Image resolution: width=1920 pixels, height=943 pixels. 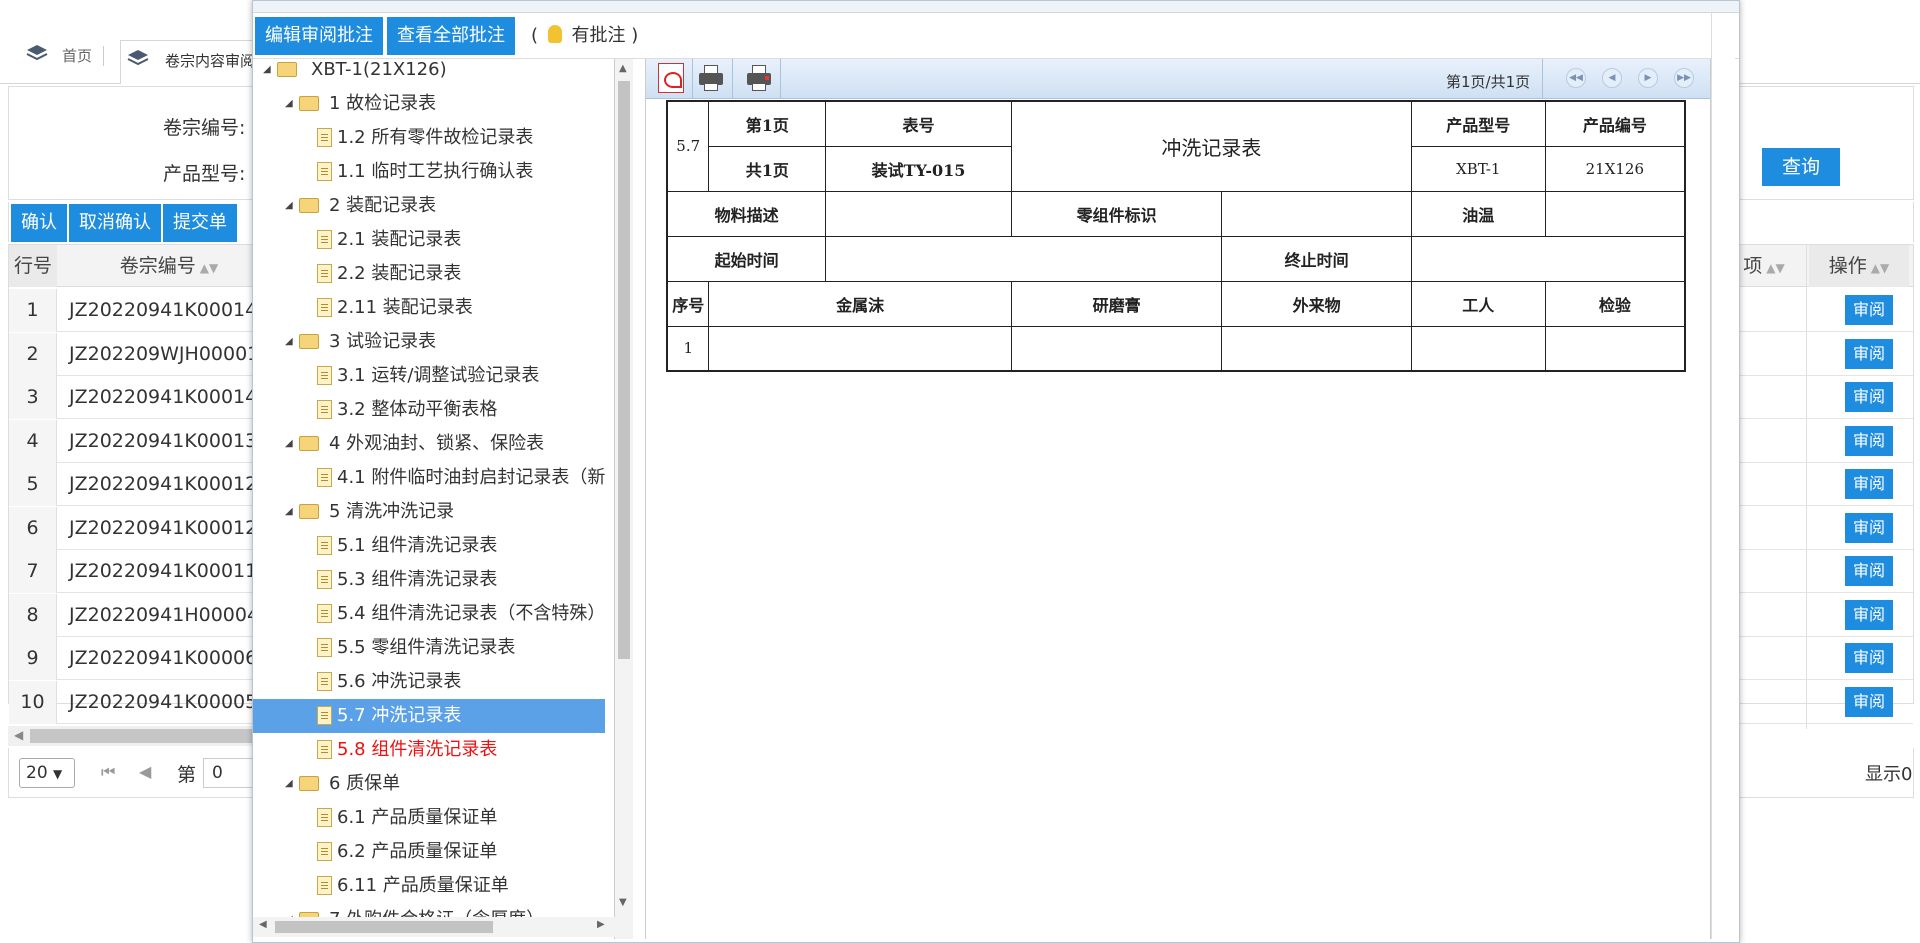 I want to click on tree-document: 5.6 冲洗记录表, so click(x=429, y=682).